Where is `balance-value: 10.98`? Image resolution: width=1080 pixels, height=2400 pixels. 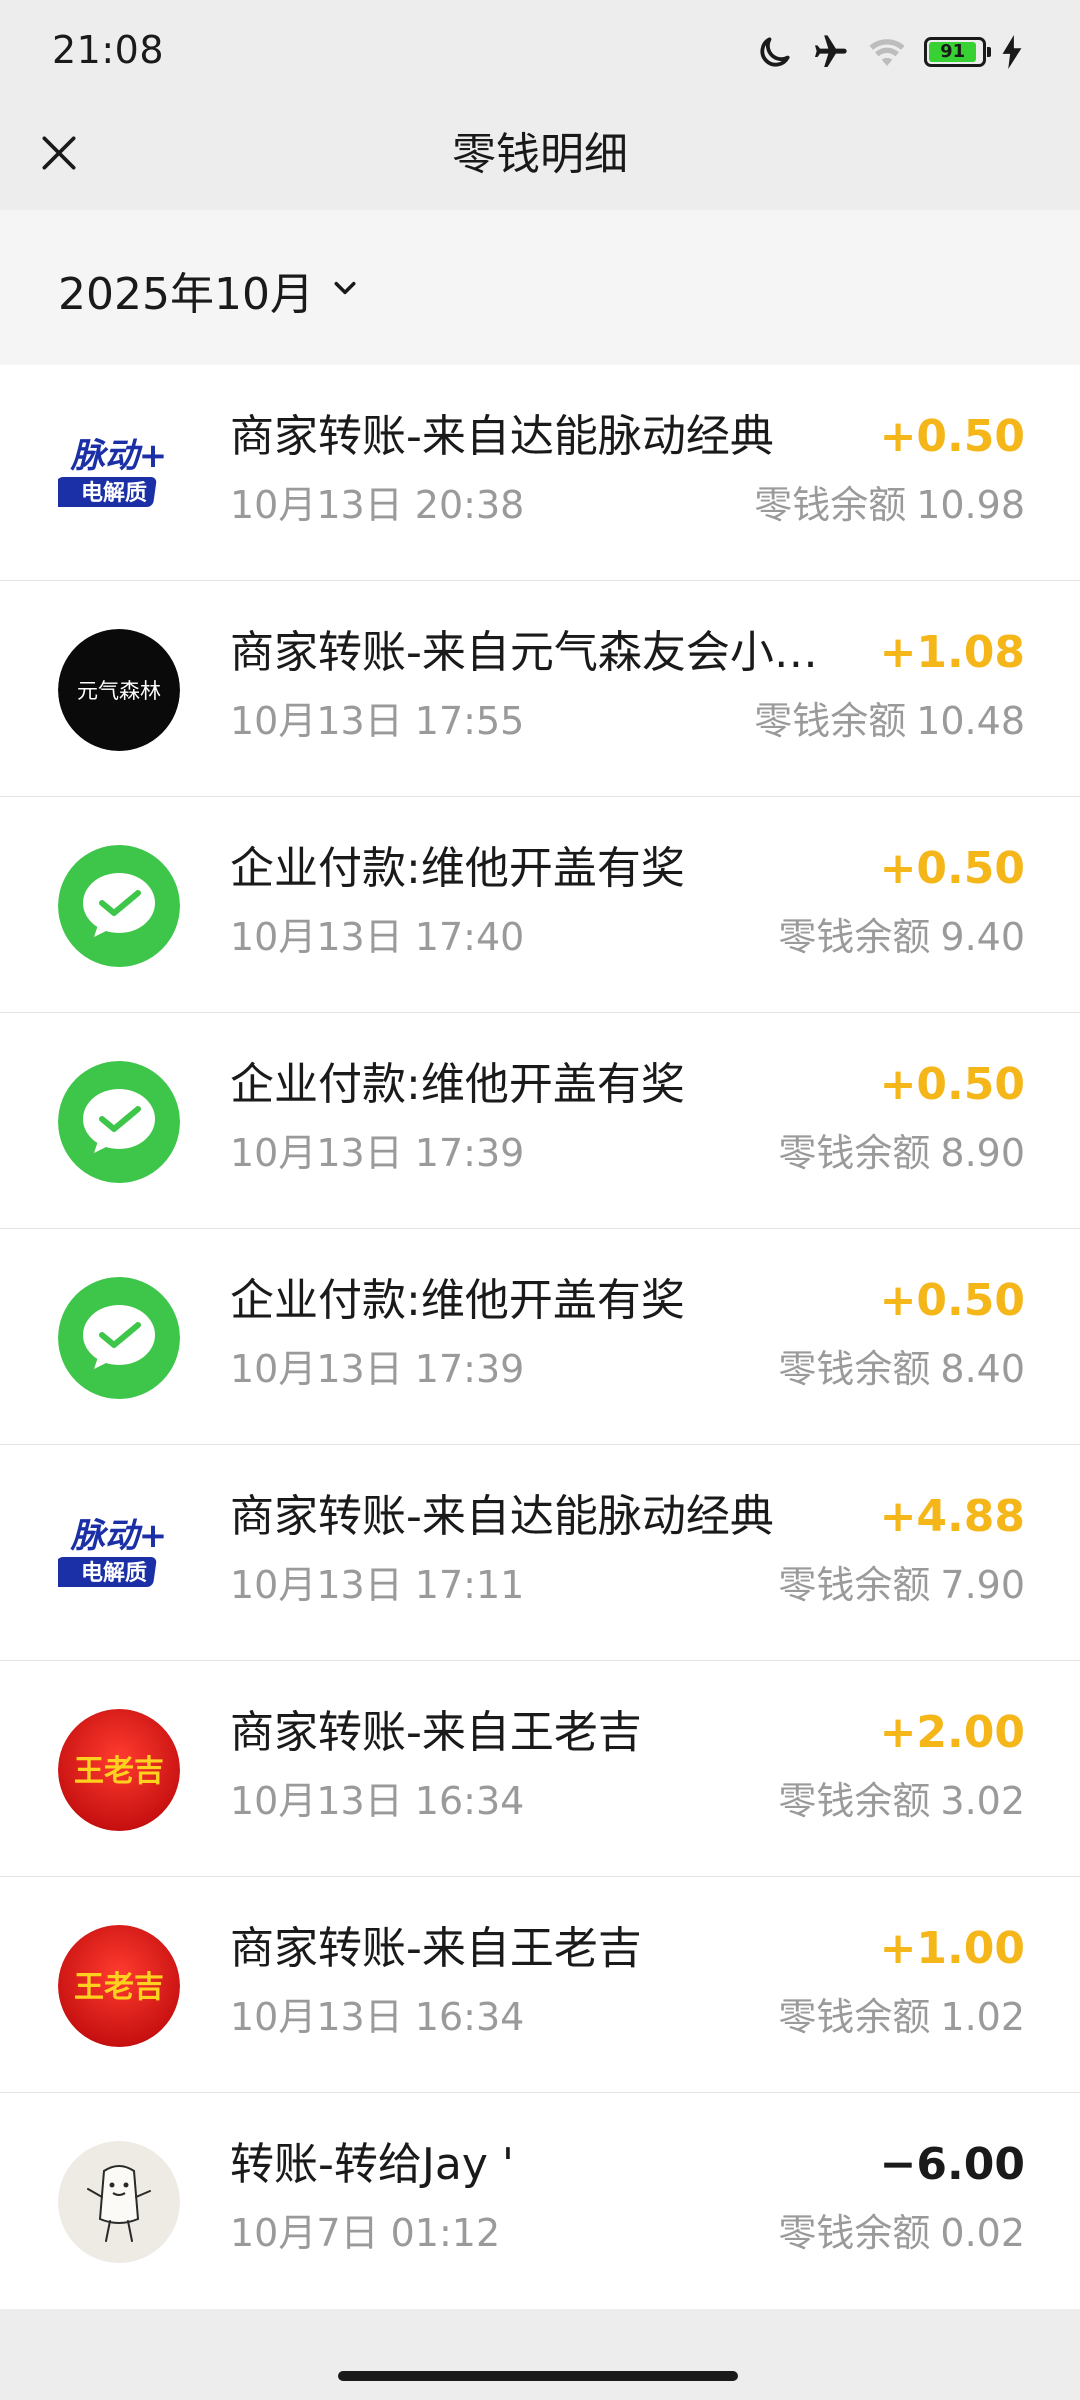
balance-value: 10.98 is located at coordinates (970, 505).